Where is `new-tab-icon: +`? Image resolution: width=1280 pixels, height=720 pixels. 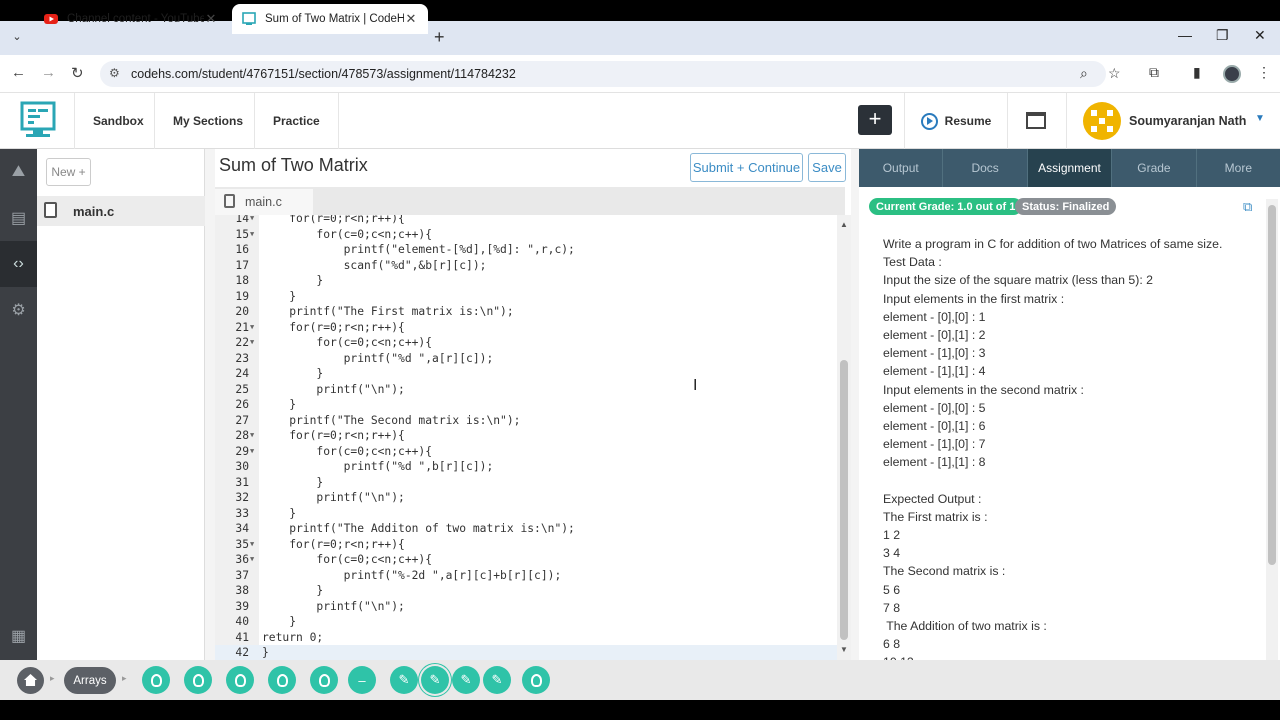
new-tab-icon: + is located at coordinates (439, 37).